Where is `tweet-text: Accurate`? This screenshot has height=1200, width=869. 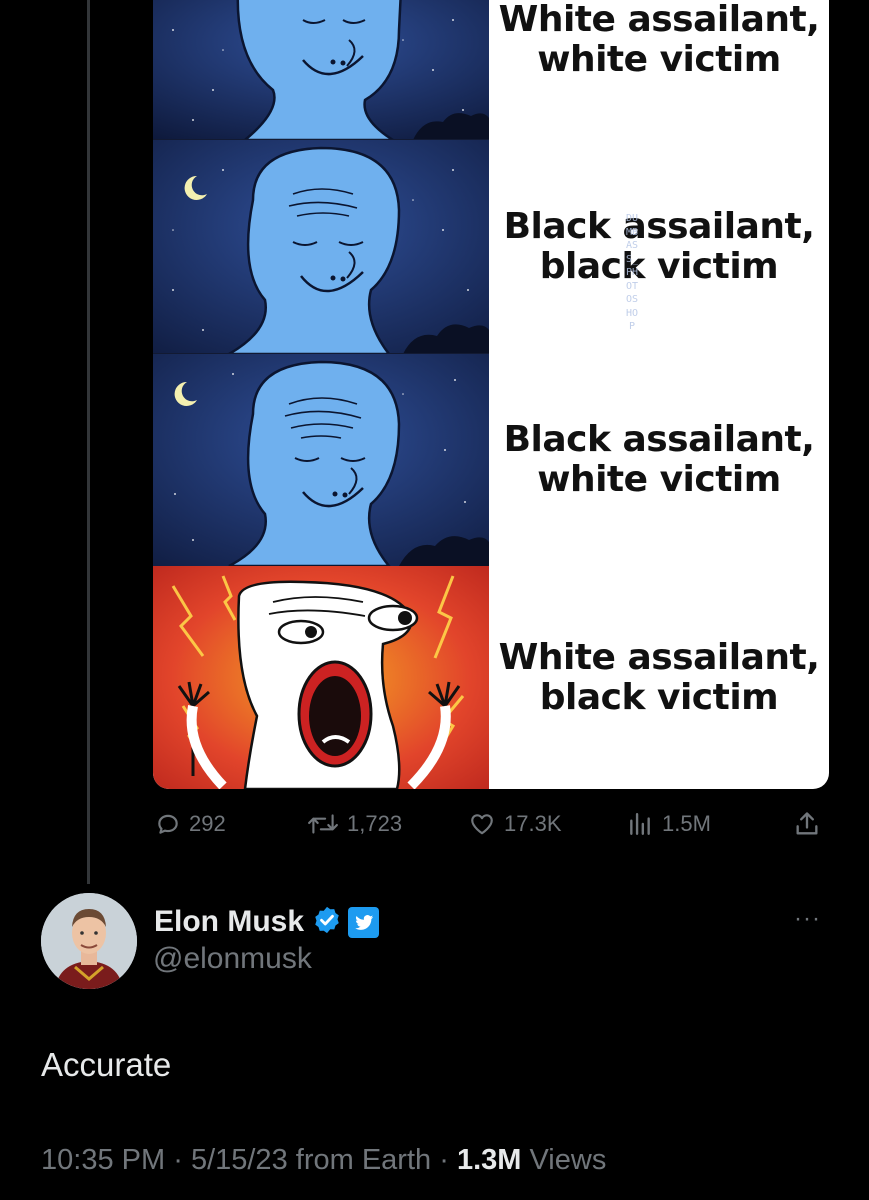
tweet-text: Accurate is located at coordinates (106, 1064).